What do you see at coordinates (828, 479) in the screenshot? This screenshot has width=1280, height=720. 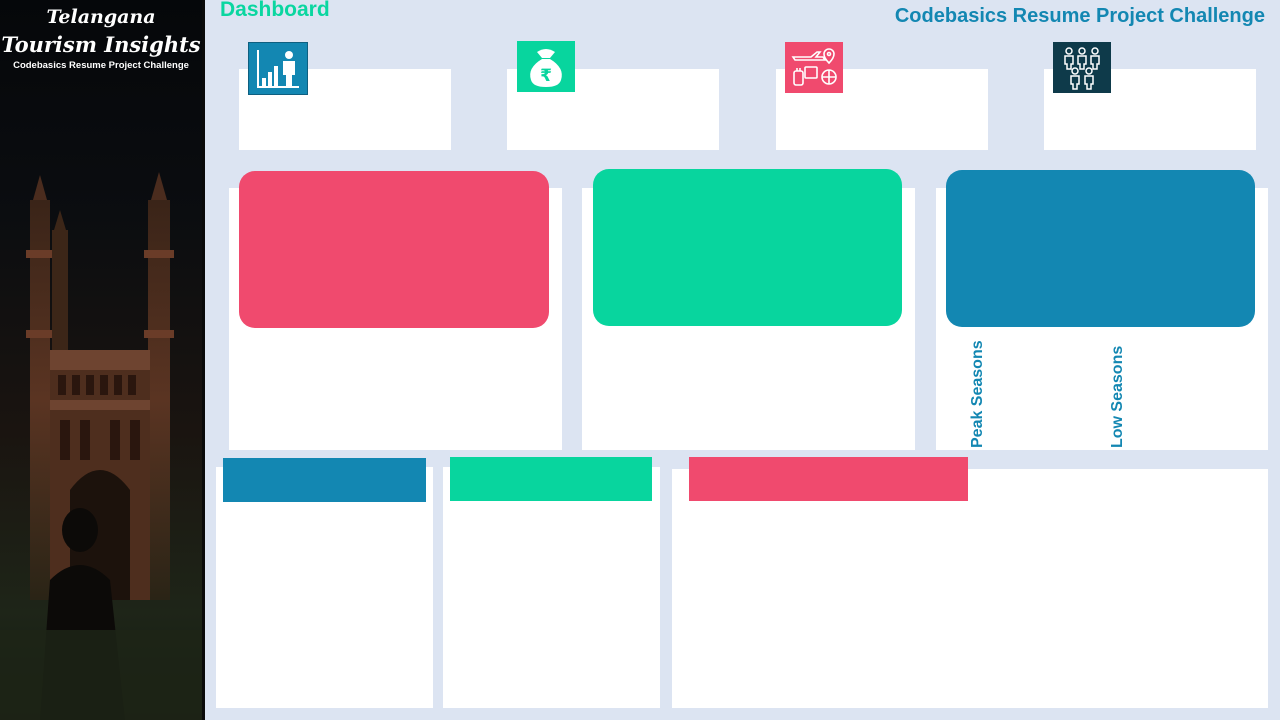 I see `bottom-panel-3-header` at bounding box center [828, 479].